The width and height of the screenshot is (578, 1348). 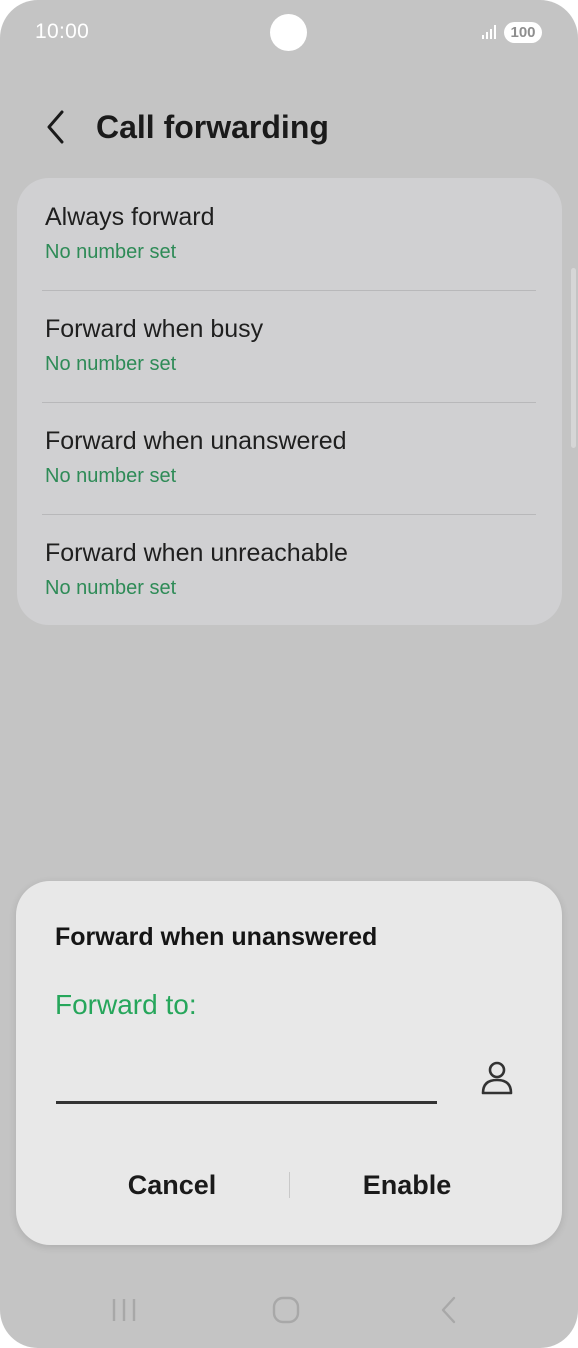 What do you see at coordinates (62, 31) in the screenshot?
I see `status-time: 10:00` at bounding box center [62, 31].